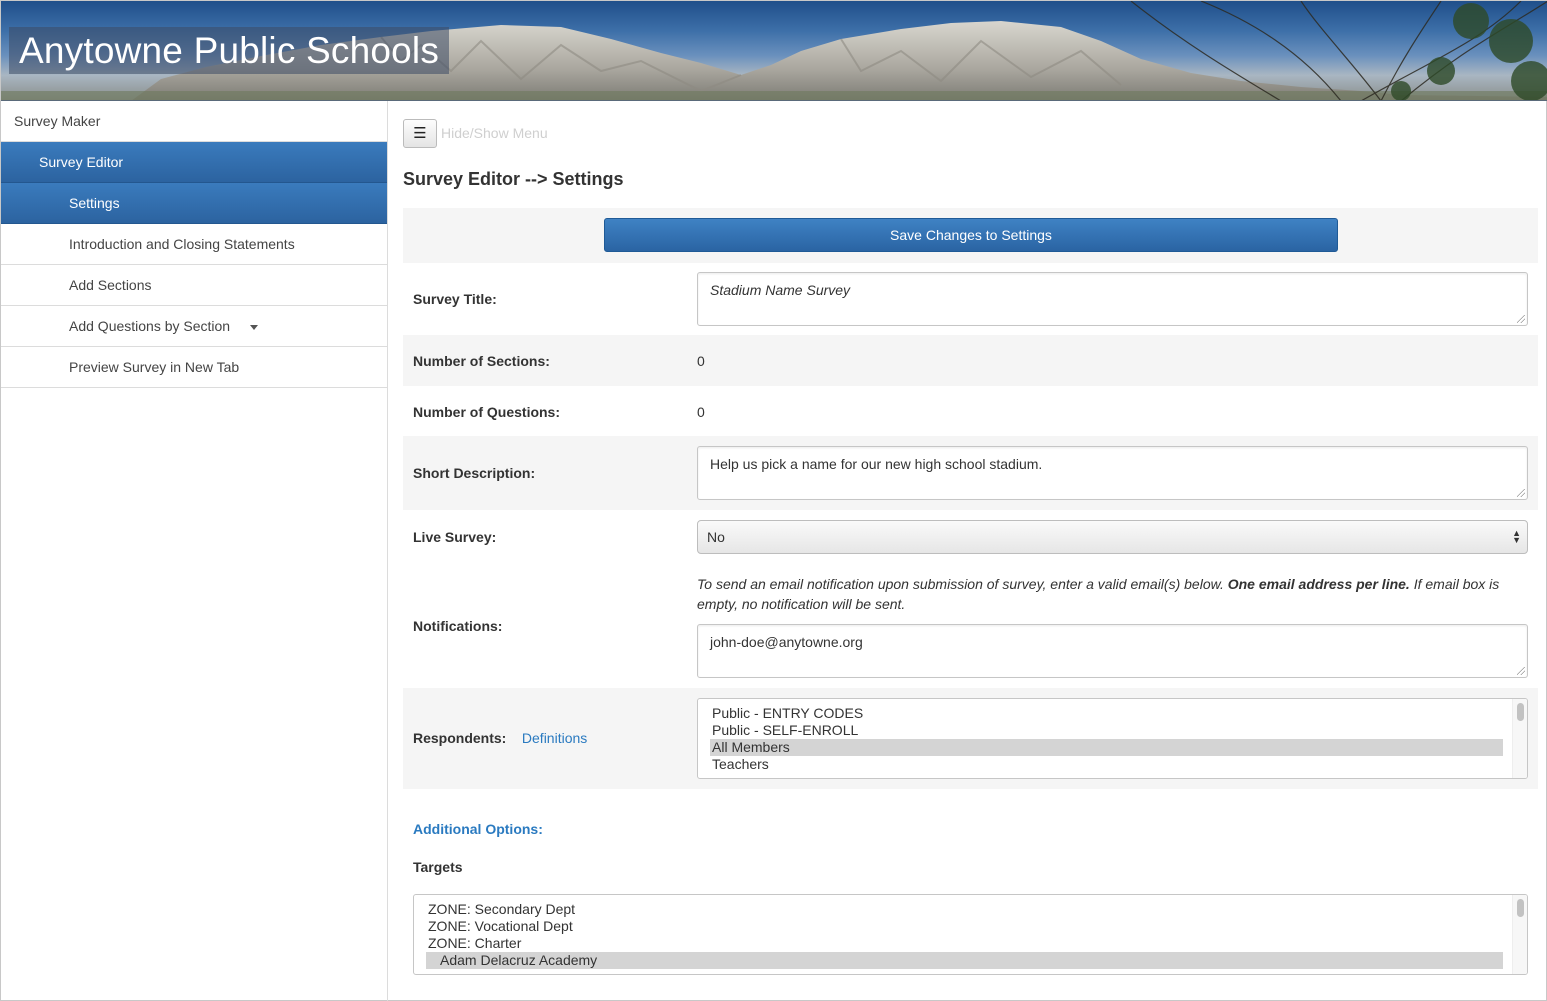 Image resolution: width=1547 pixels, height=1001 pixels. Describe the element at coordinates (194, 244) in the screenshot. I see `sidebar-item-intro-closing: Introduction and Closing Statements` at that location.